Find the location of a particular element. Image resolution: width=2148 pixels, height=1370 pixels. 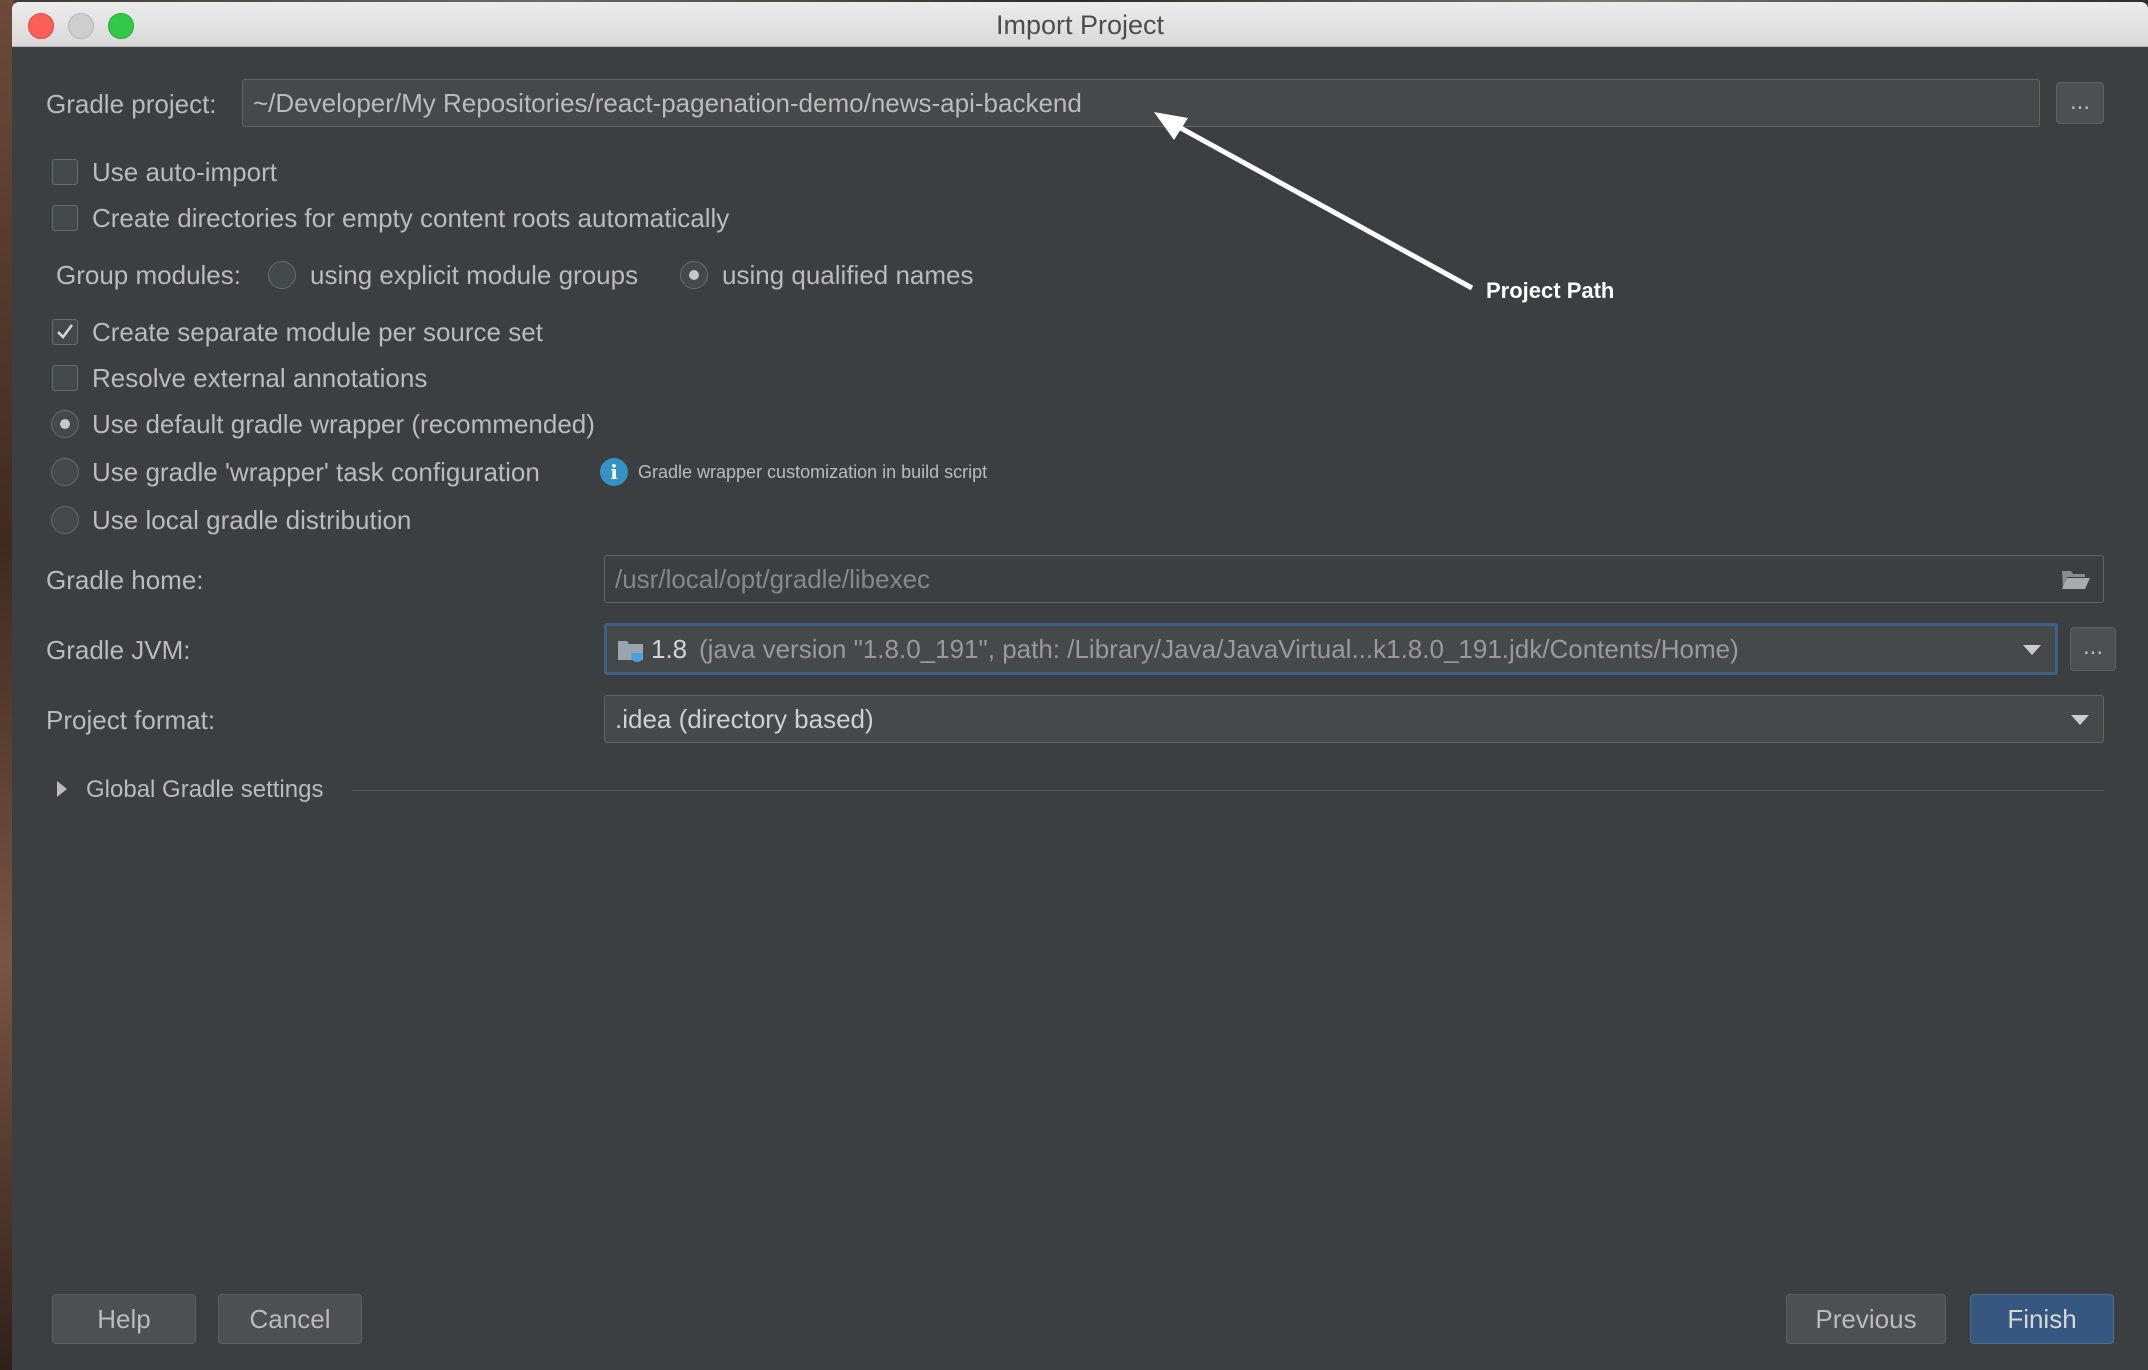

jdk-folder-icon is located at coordinates (630, 651).